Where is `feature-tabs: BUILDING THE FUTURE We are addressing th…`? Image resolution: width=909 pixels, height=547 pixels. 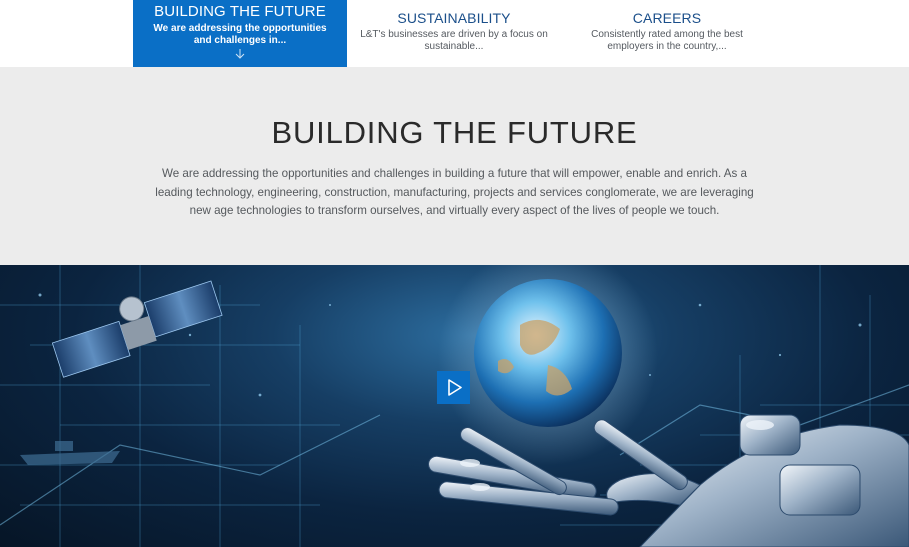 feature-tabs: BUILDING THE FUTURE We are addressing th… is located at coordinates (454, 33).